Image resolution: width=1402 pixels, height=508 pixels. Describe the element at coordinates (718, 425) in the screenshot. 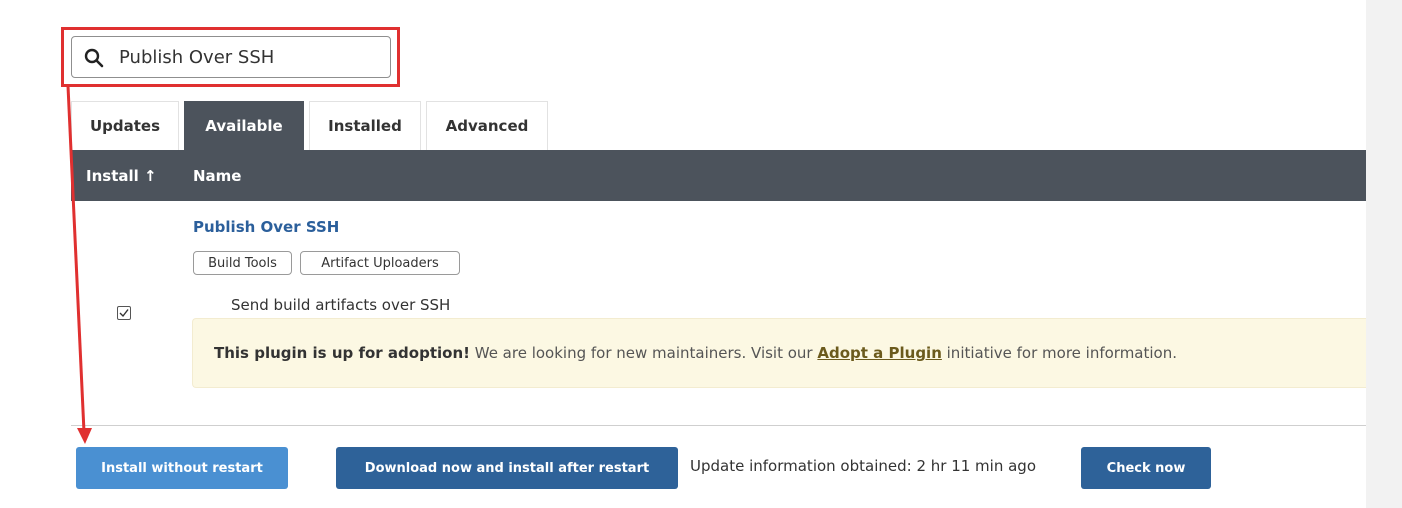

I see `footer-divider` at that location.